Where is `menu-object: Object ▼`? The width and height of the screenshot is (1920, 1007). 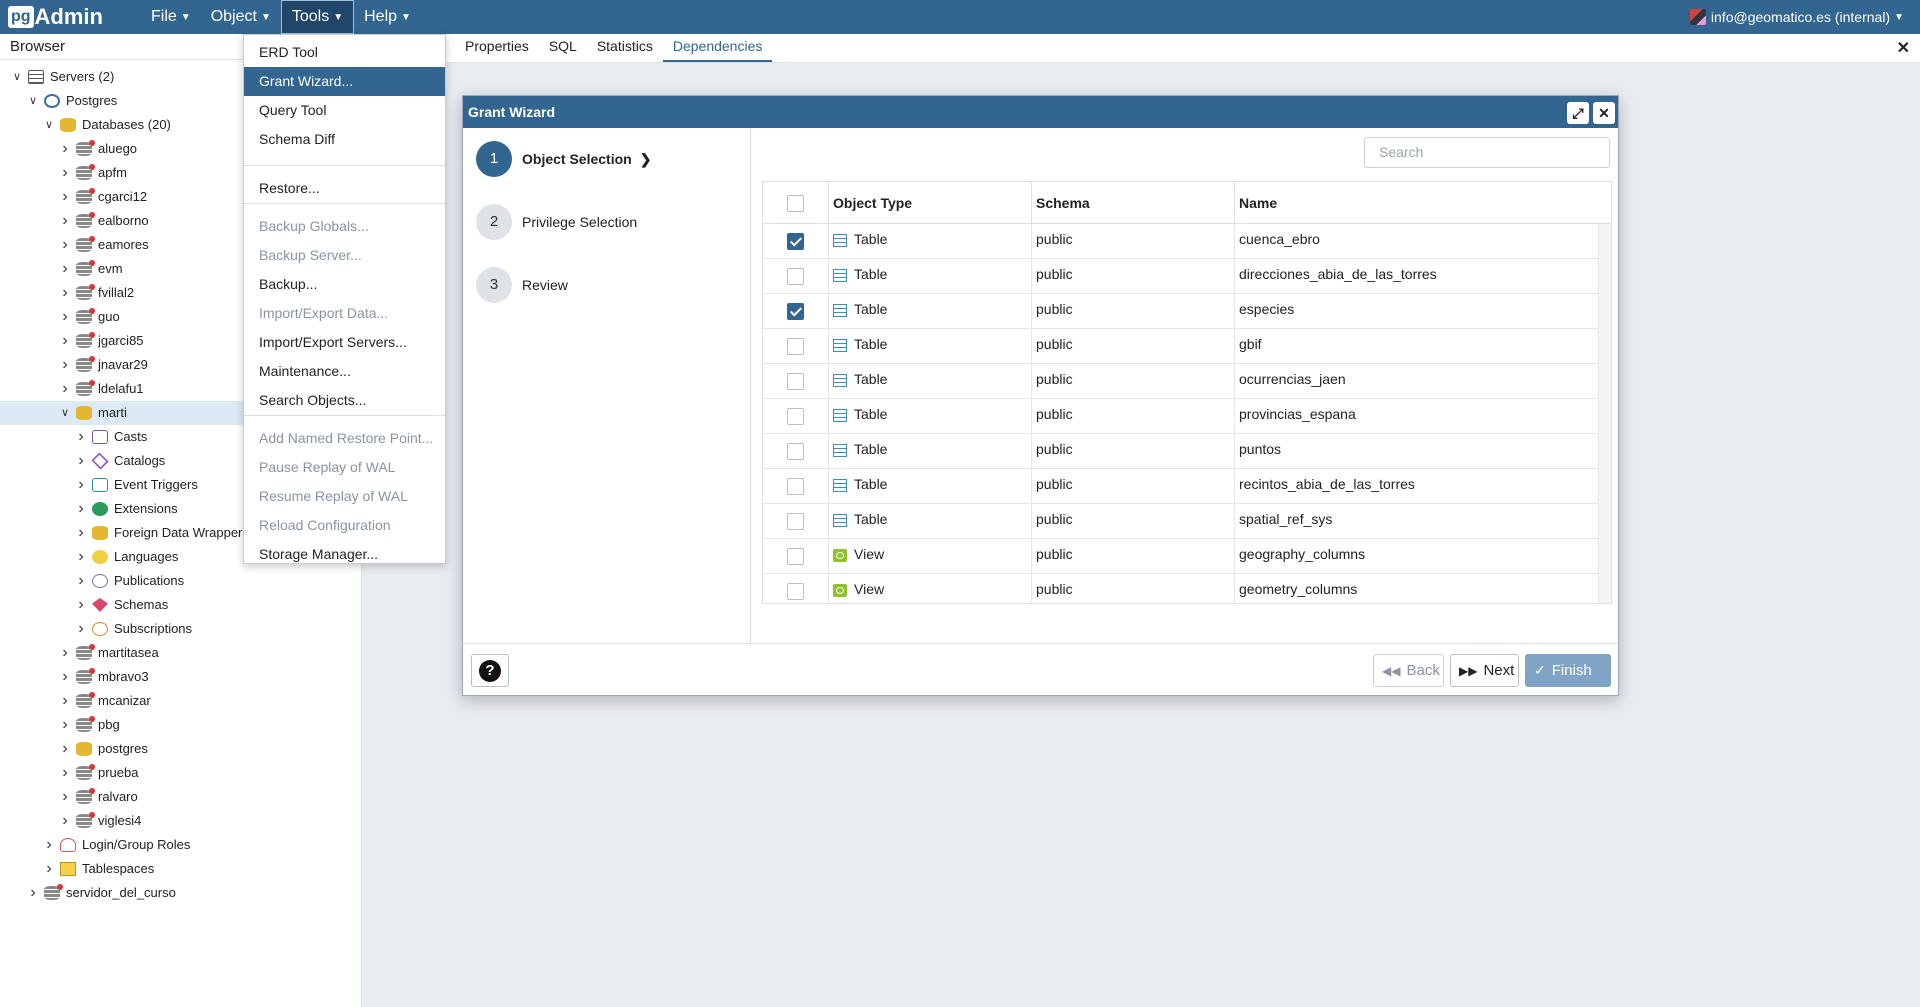 menu-object: Object ▼ is located at coordinates (241, 17).